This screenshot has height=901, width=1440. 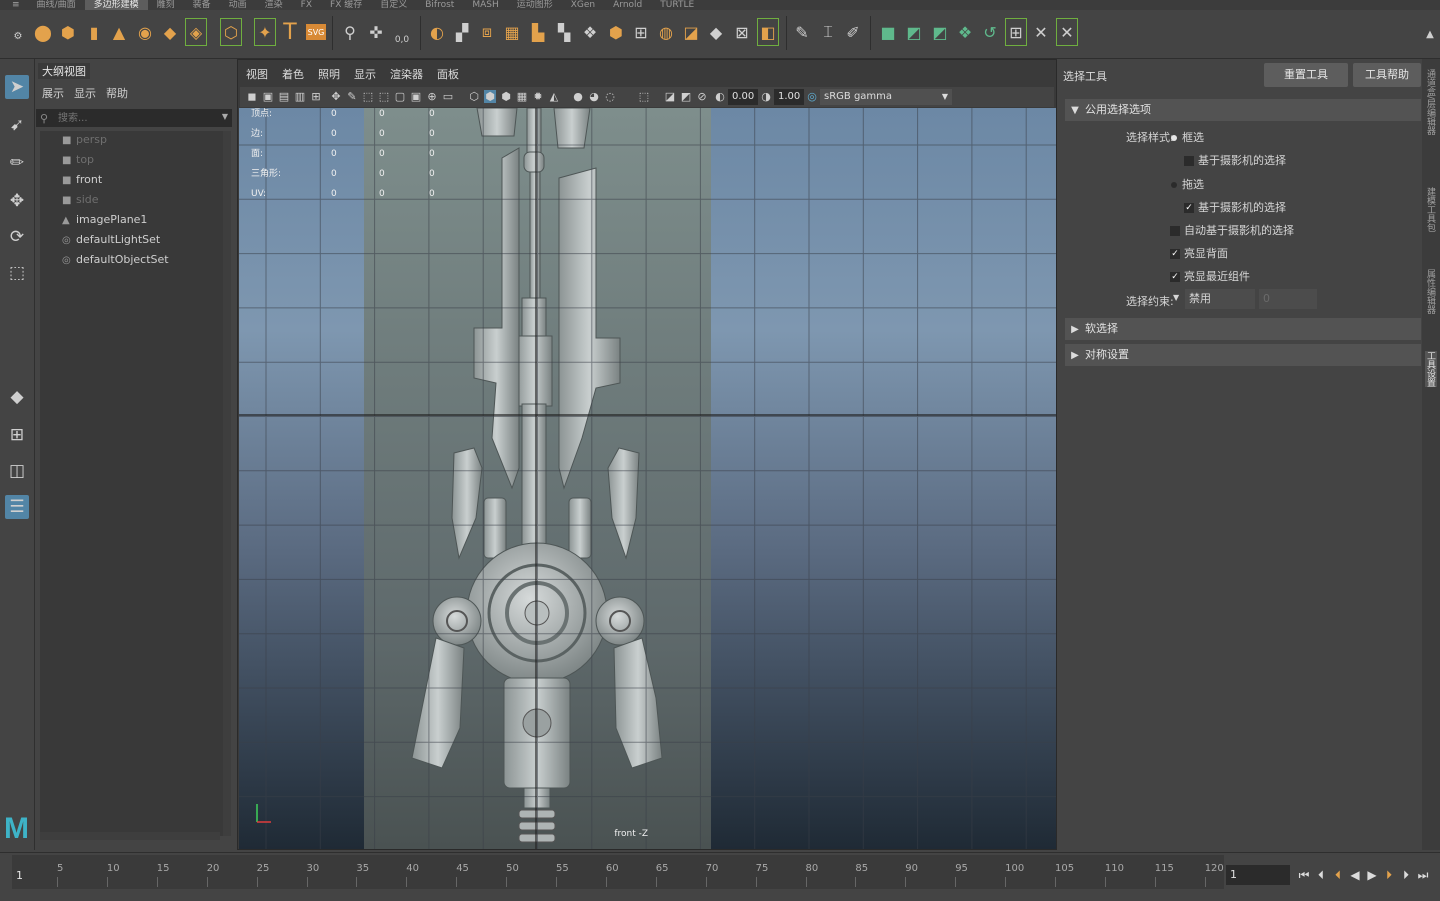 I want to click on gate-mask-icon: ▣, so click(x=416, y=96).